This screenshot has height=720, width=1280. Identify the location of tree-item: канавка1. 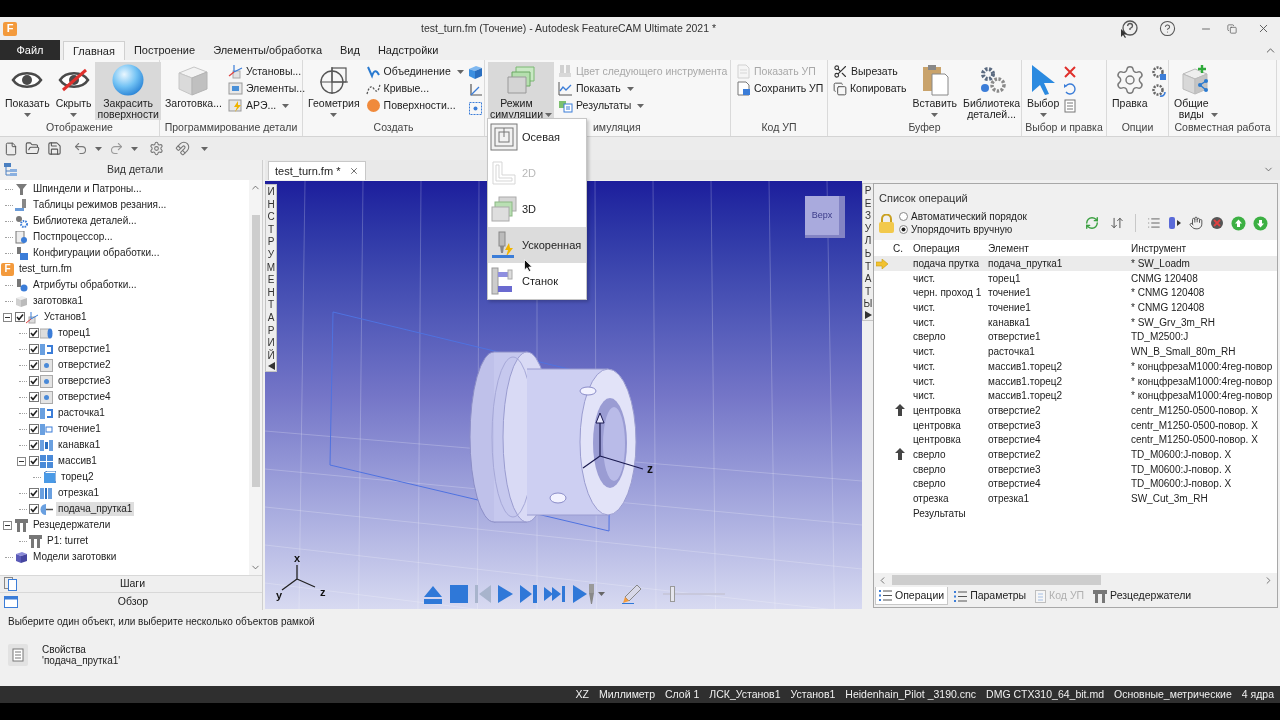
(79, 445).